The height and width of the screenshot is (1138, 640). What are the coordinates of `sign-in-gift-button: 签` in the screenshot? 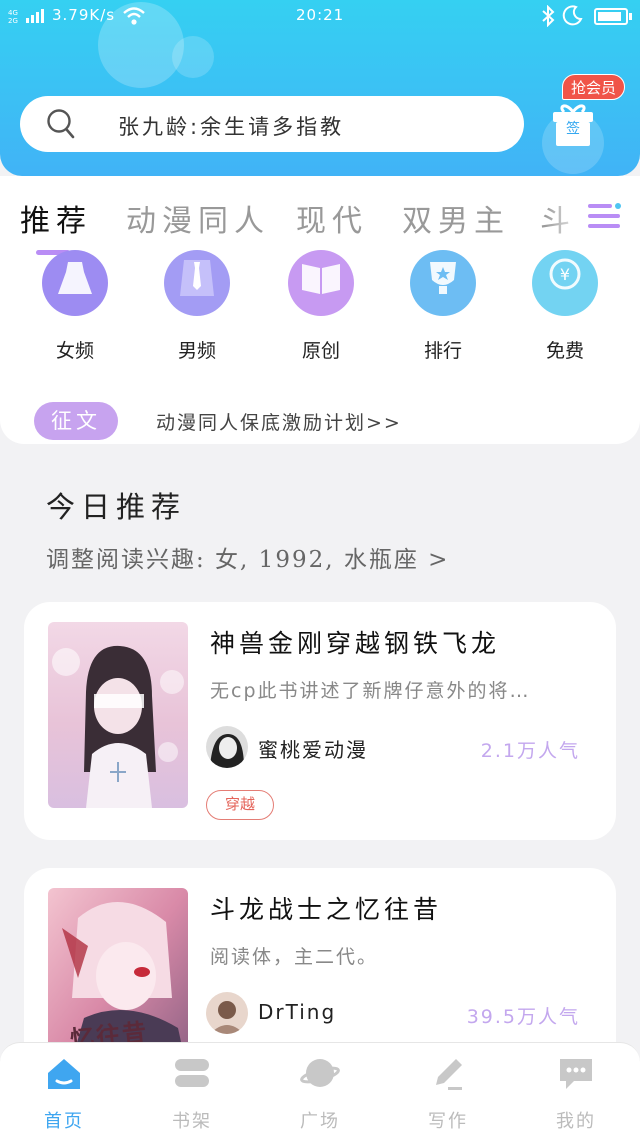 It's located at (573, 124).